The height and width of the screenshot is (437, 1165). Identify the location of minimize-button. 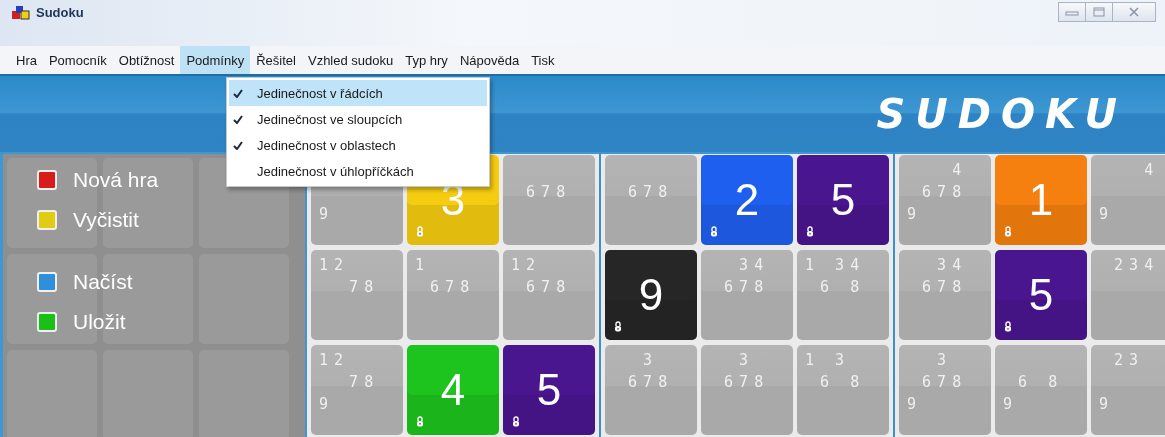
(1072, 12).